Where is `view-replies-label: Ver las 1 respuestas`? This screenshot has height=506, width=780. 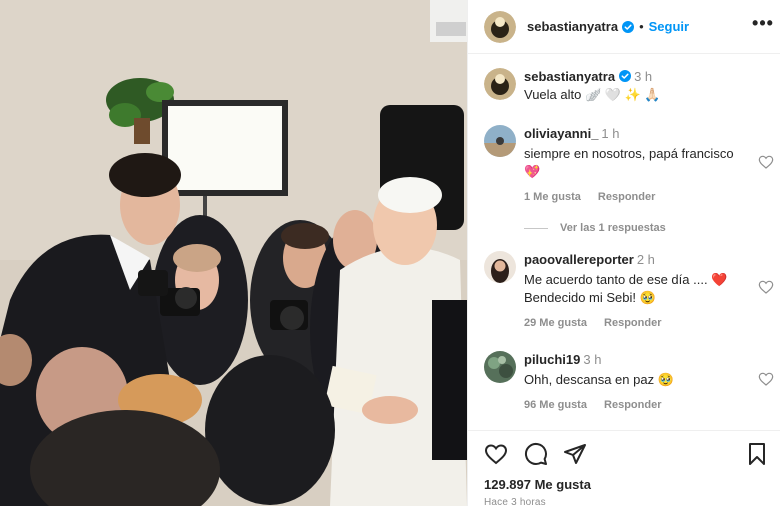
view-replies-label: Ver las 1 respuestas is located at coordinates (613, 228).